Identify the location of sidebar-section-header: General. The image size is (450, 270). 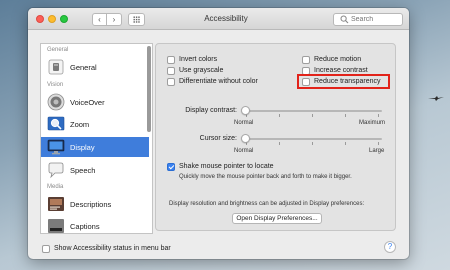
(58, 50).